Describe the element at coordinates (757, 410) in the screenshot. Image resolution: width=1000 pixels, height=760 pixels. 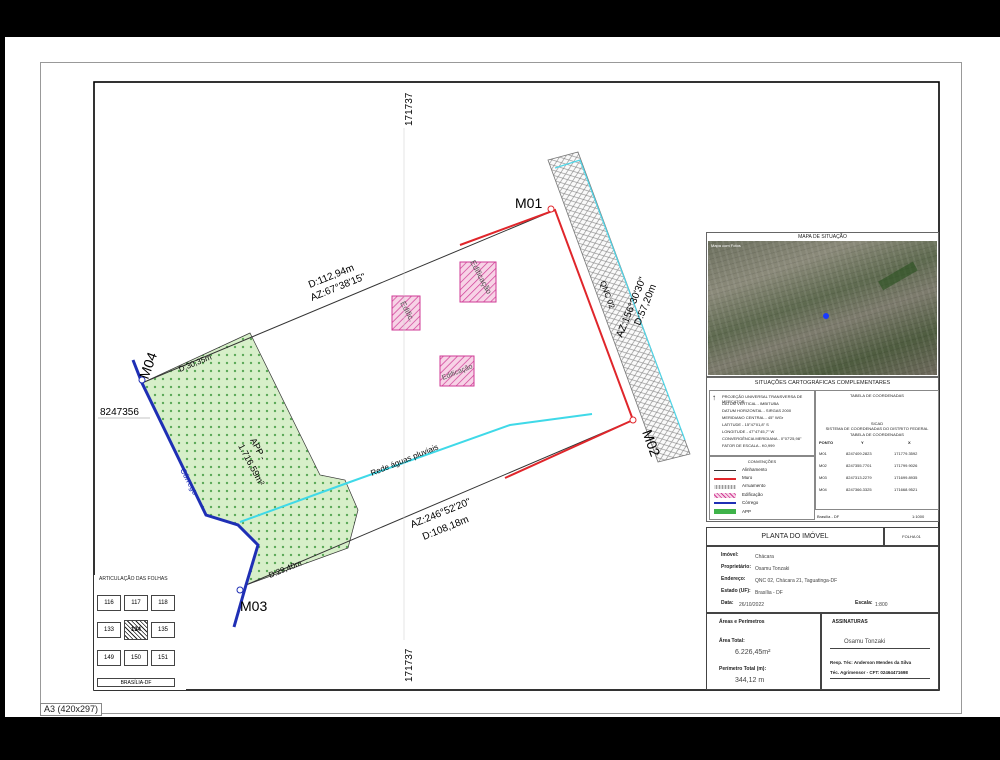
I see `note-3: DATUM HORIZONTAL - SIRGAS 2000` at that location.